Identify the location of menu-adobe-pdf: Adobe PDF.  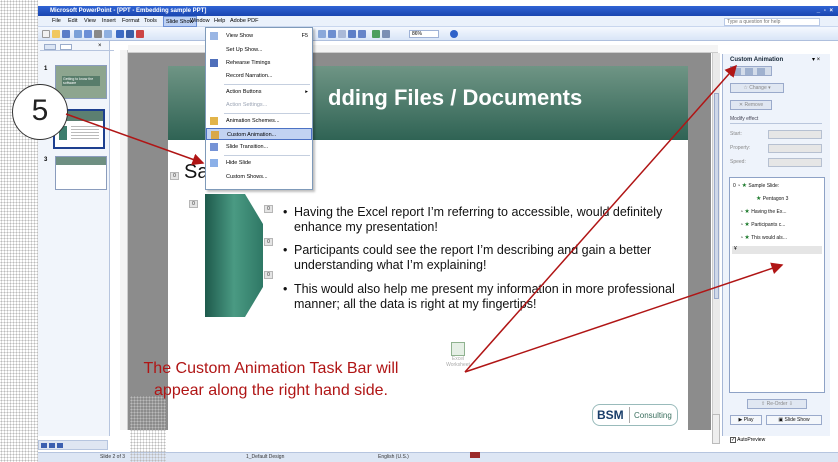
(244, 21).